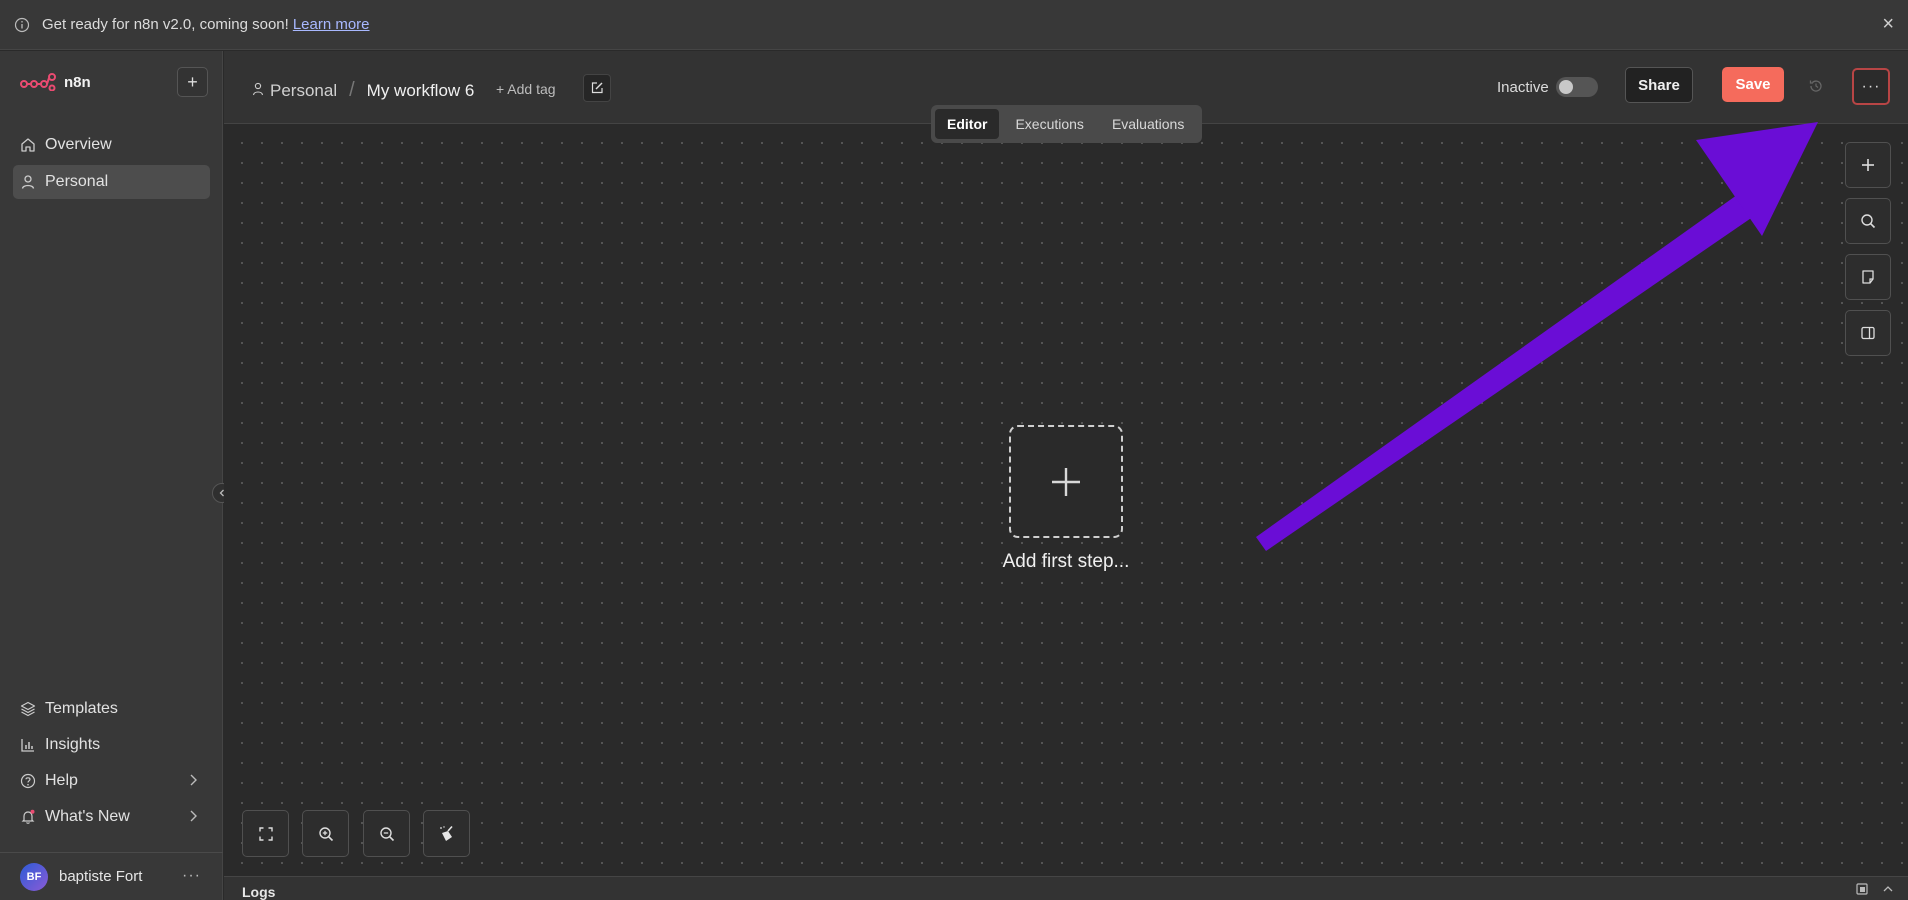  I want to click on edit-icon, so click(597, 88).